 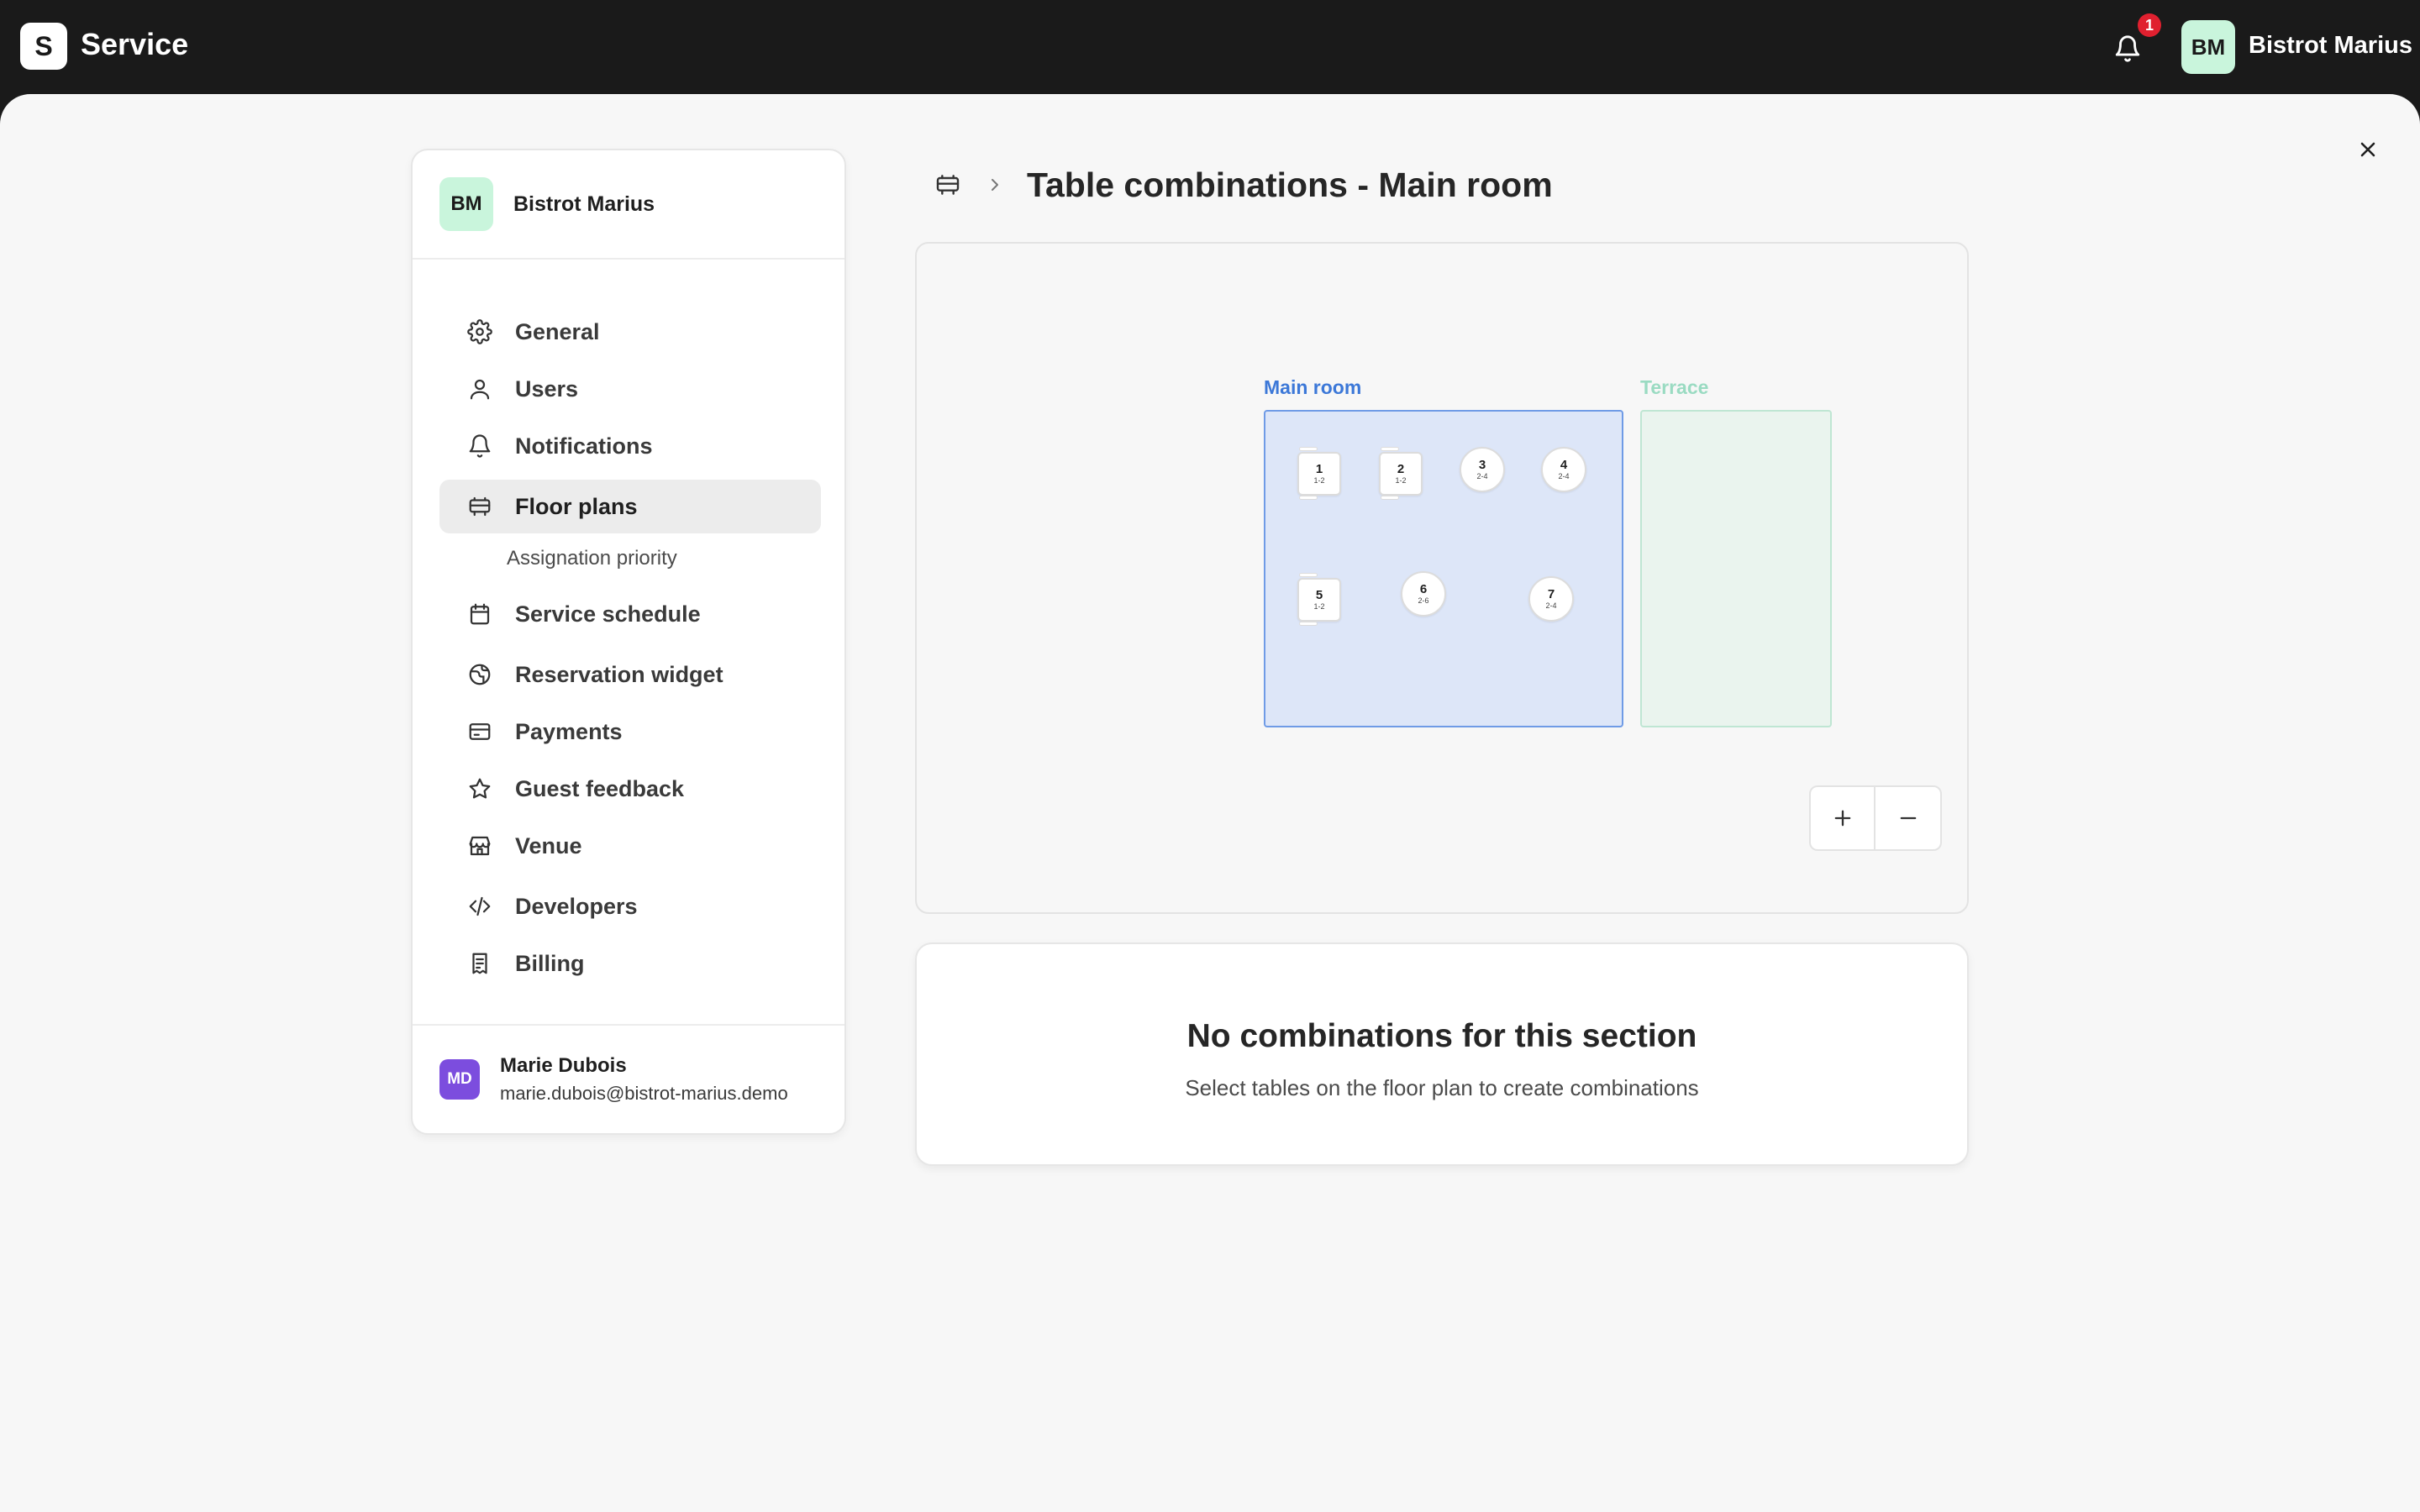 I want to click on table-4: 4 2-4, so click(x=1563, y=469).